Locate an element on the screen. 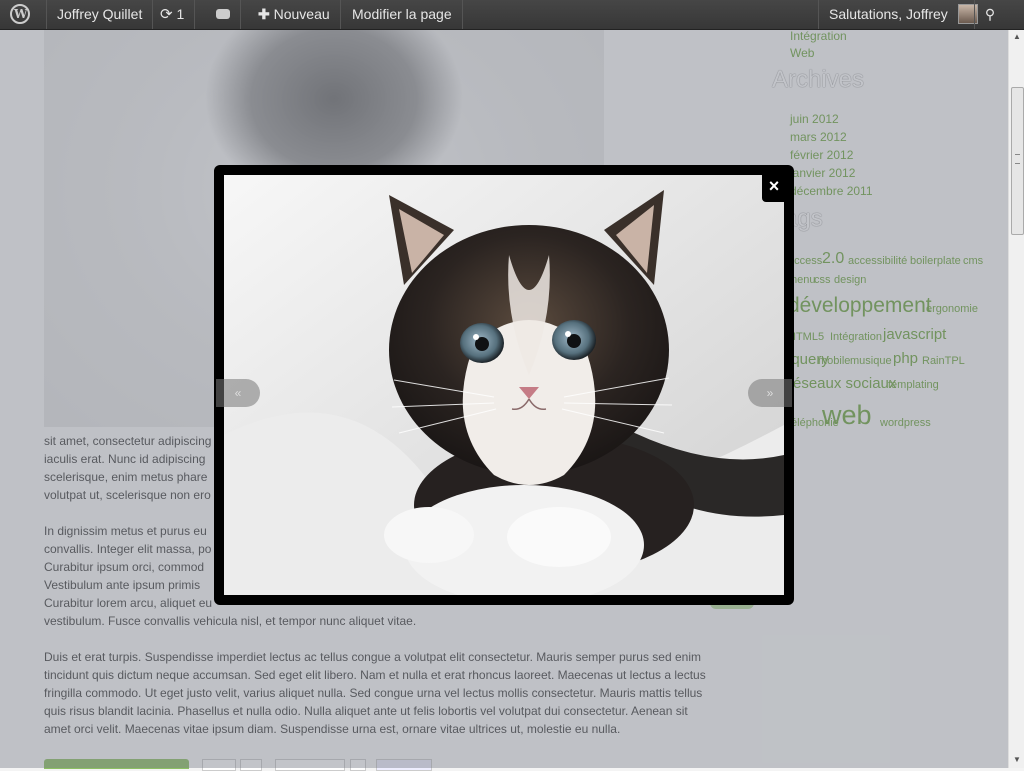  wordpress-logo-button is located at coordinates (23, 14).